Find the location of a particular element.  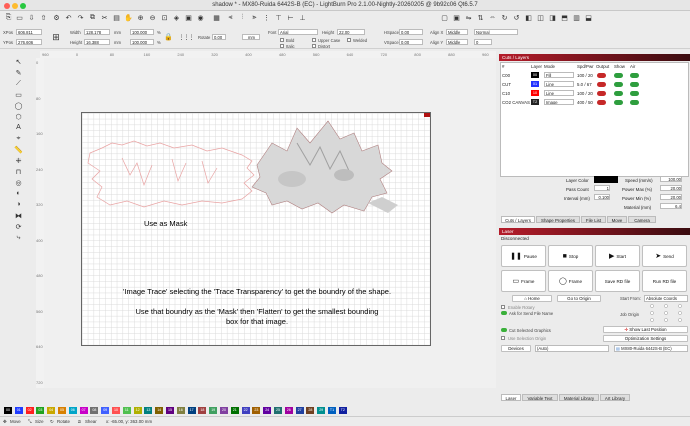

pass-count-field: 1 is located at coordinates (602, 188).